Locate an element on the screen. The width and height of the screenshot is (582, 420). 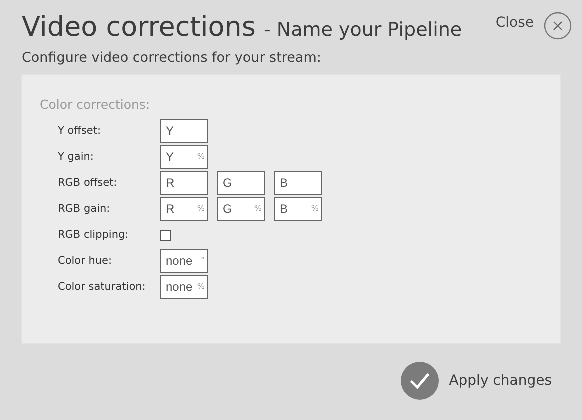
apply-button: Apply changes is located at coordinates (500, 381).